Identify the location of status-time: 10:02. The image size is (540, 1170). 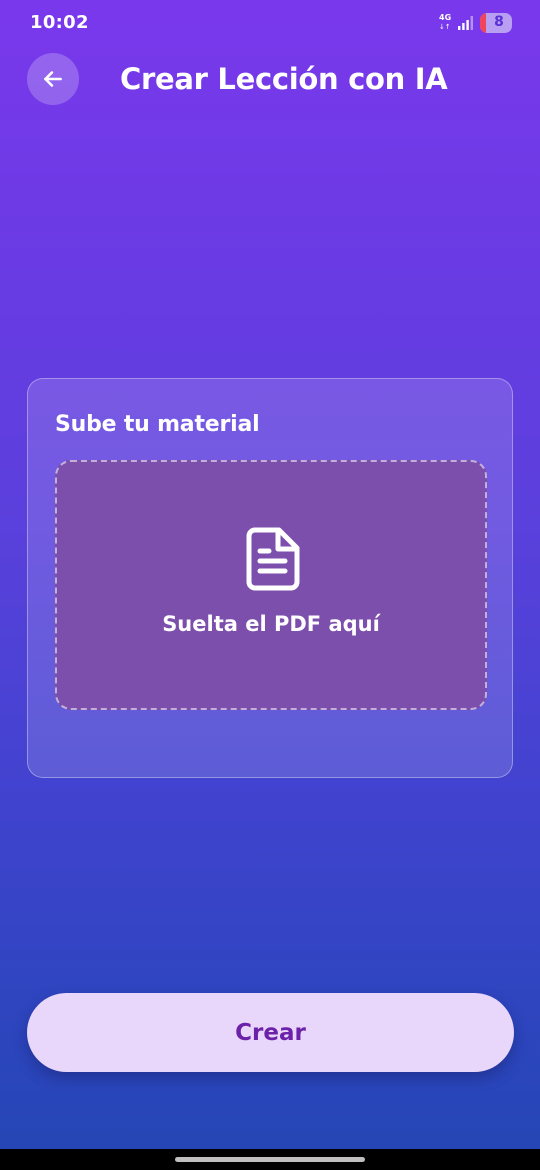
(59, 22).